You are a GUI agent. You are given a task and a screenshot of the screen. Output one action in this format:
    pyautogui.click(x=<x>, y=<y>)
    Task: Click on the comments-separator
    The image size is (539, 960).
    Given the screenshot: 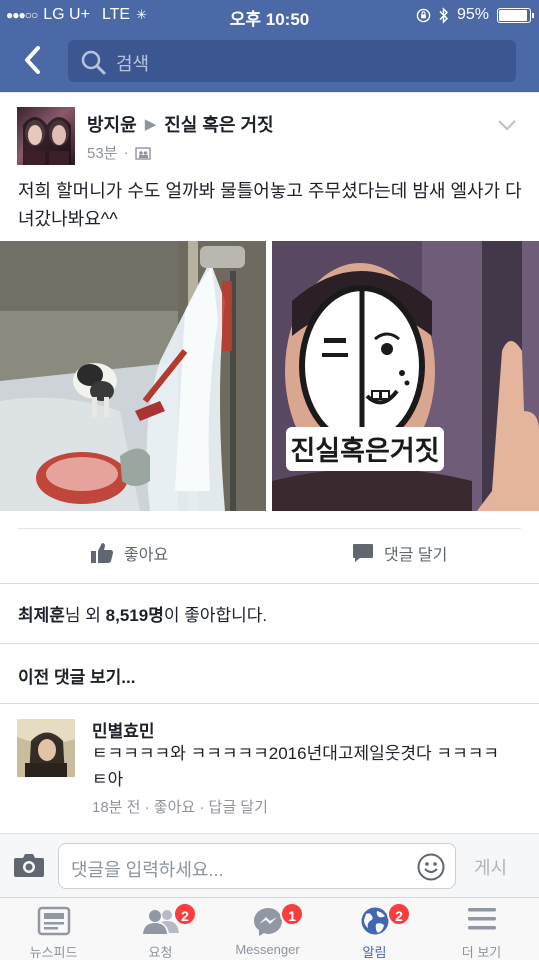 What is the action you would take?
    pyautogui.click(x=269, y=703)
    